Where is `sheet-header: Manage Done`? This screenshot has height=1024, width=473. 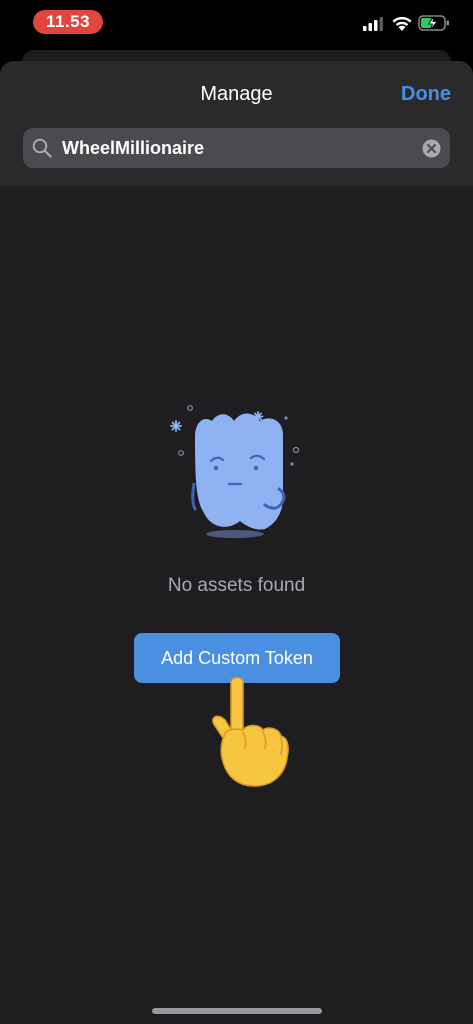
sheet-header: Manage Done is located at coordinates (236, 123).